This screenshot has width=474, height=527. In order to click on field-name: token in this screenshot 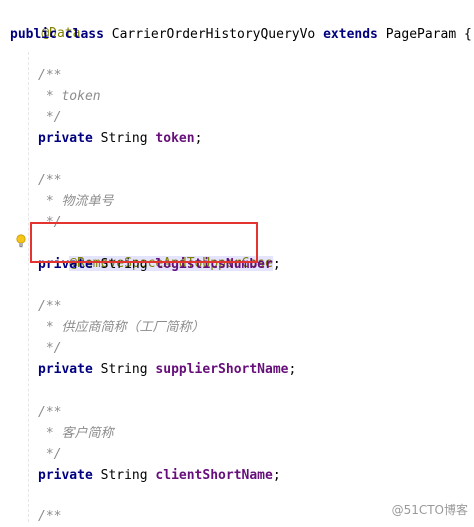, I will do `click(175, 138)`.